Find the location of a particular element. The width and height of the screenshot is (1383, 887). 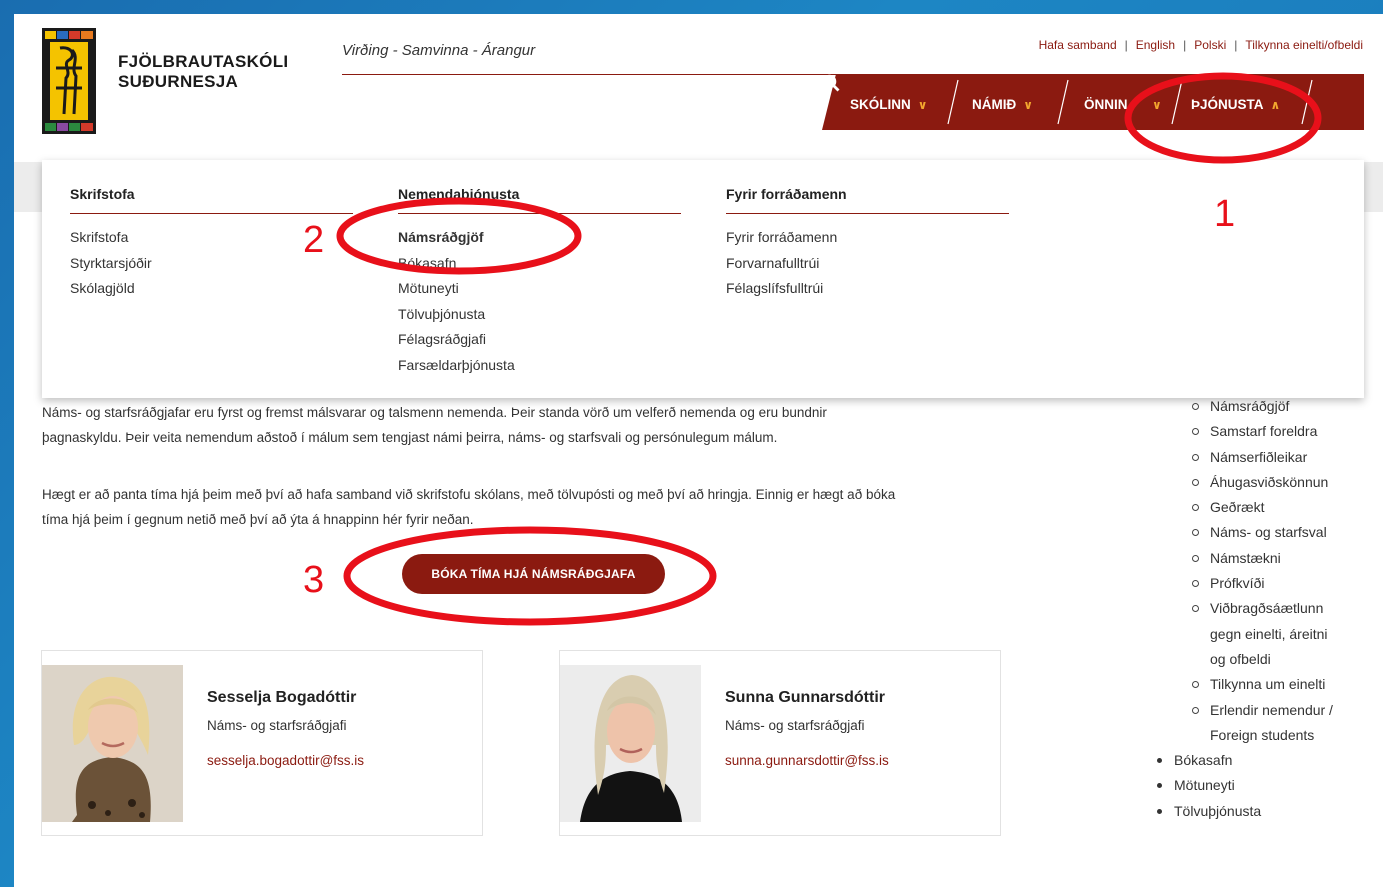

staff-email-link: sunna.gunnarsdottir@fss.is is located at coordinates (807, 760).